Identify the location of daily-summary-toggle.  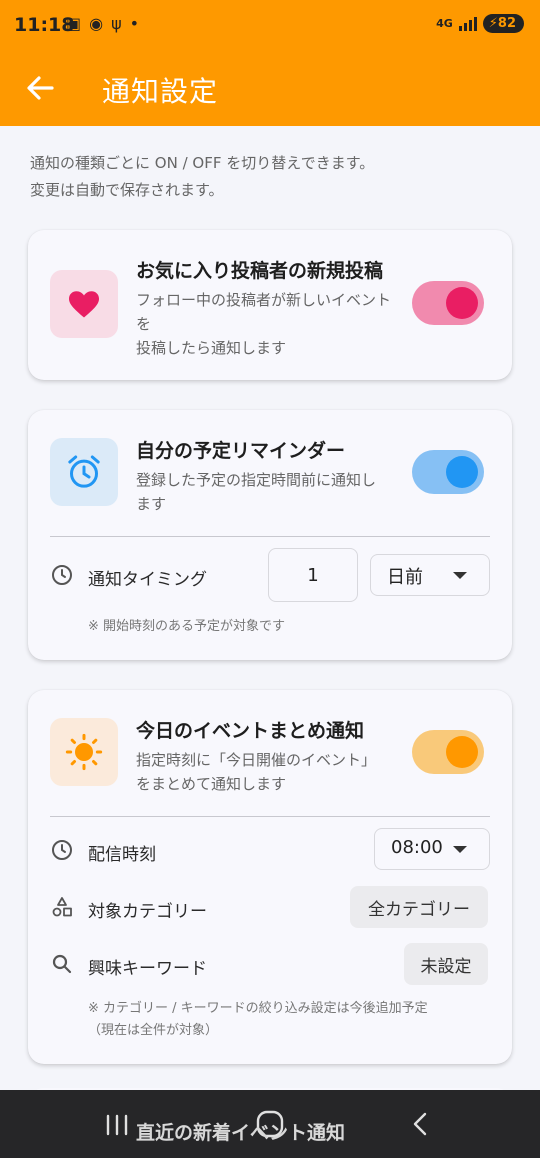
(448, 752).